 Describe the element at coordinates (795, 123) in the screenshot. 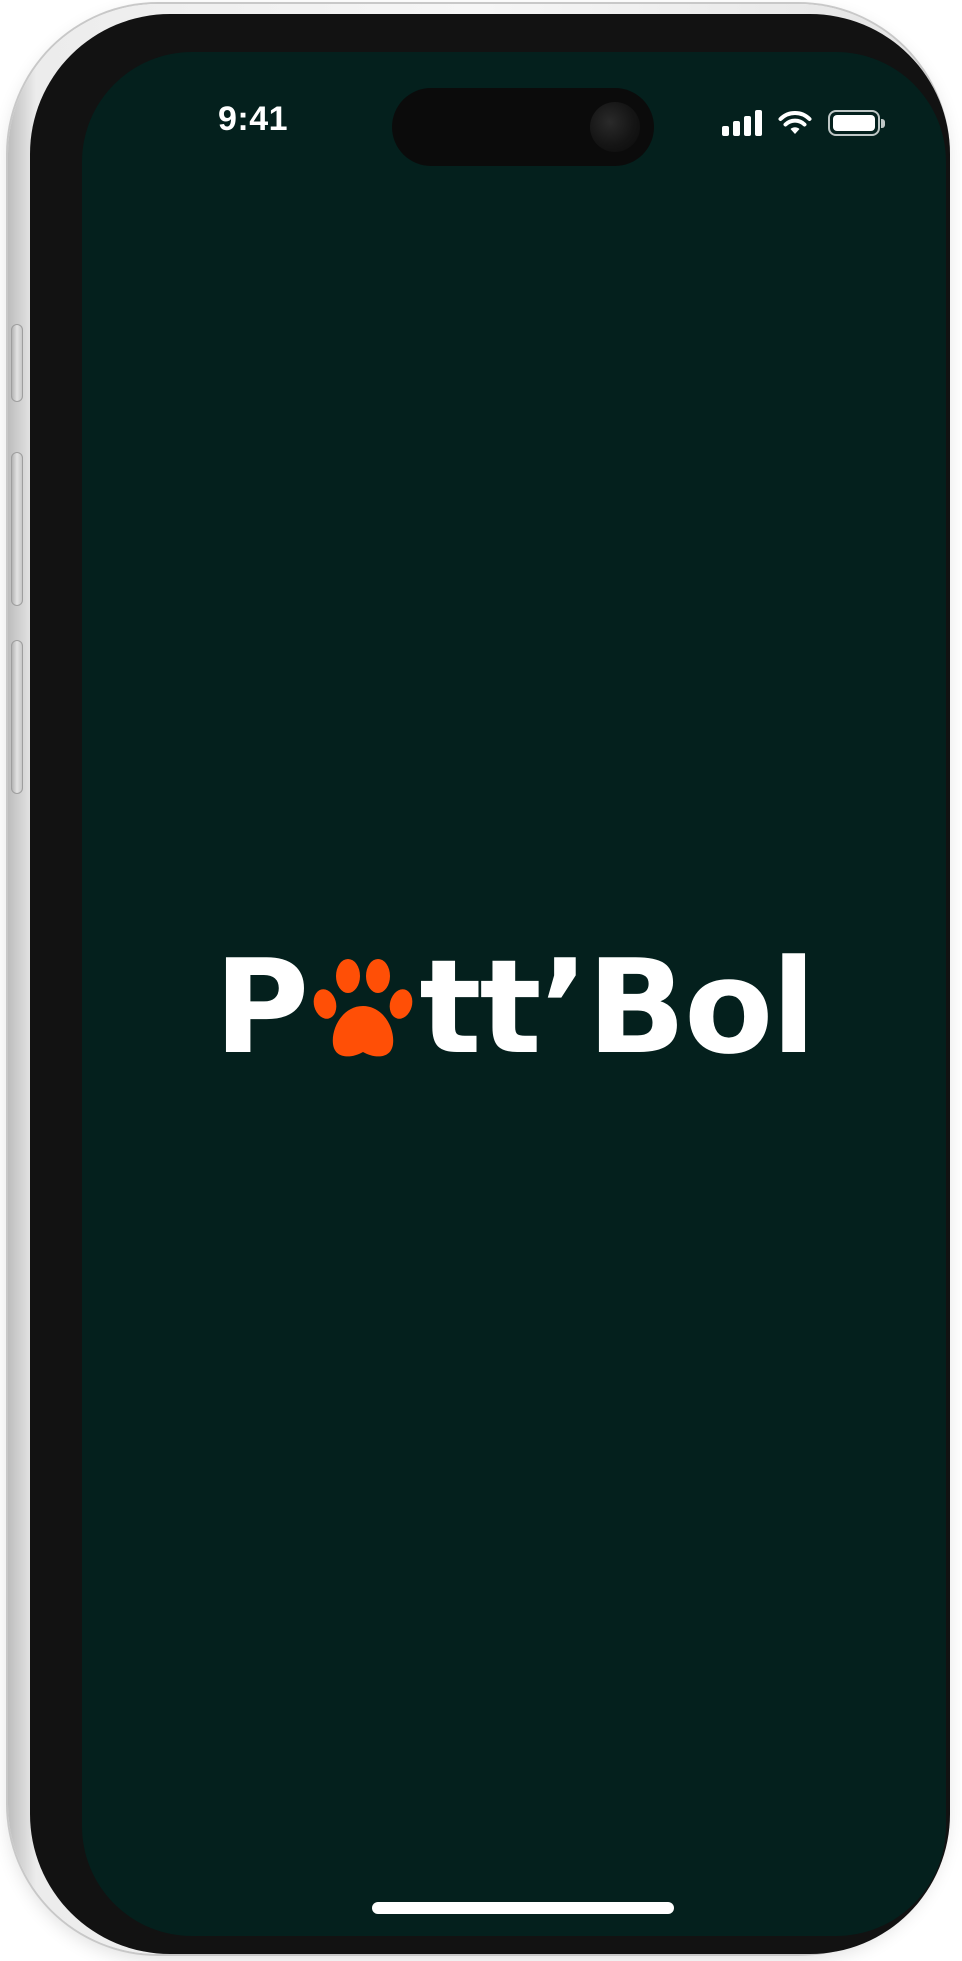

I see `wifi-icon` at that location.